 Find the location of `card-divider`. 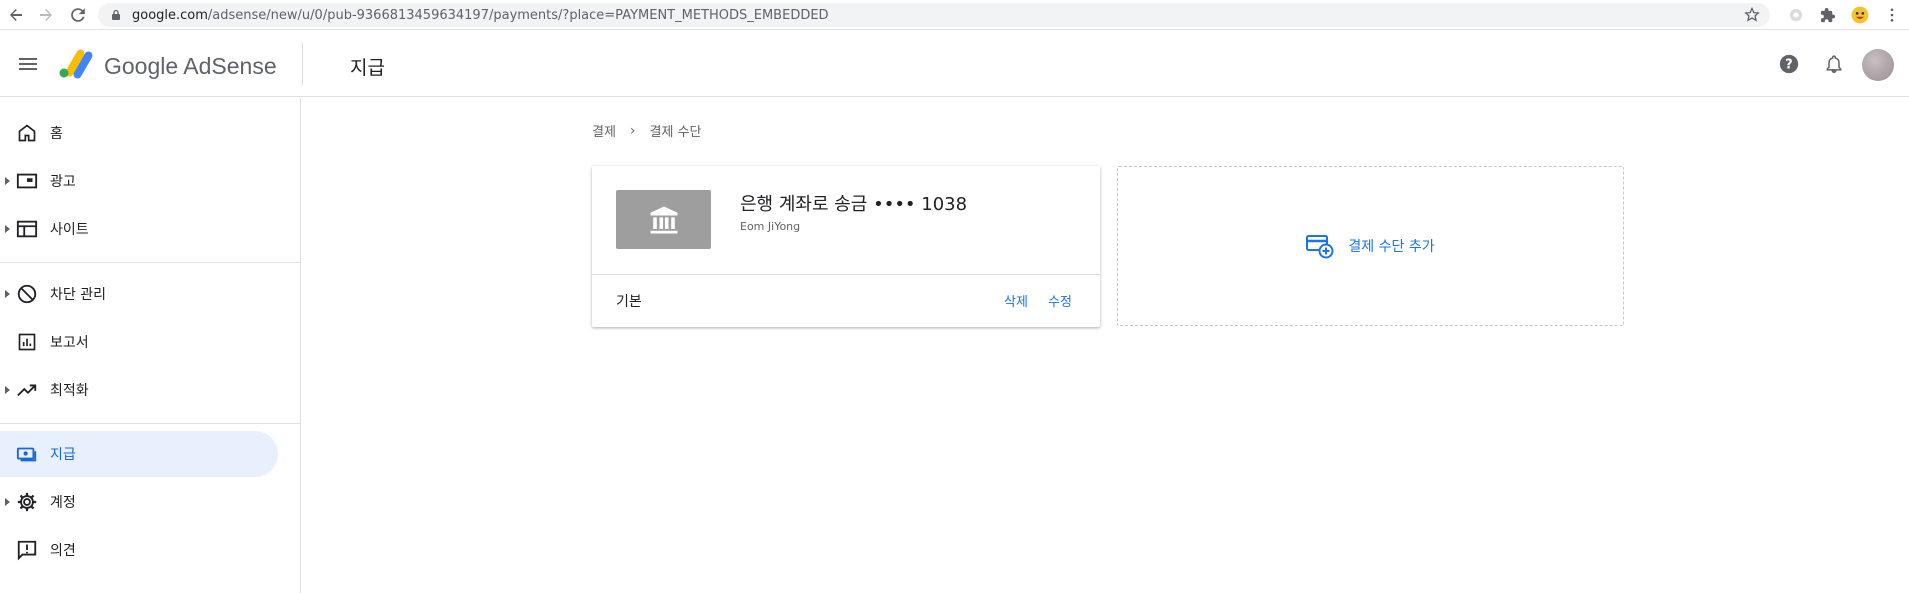

card-divider is located at coordinates (846, 274).